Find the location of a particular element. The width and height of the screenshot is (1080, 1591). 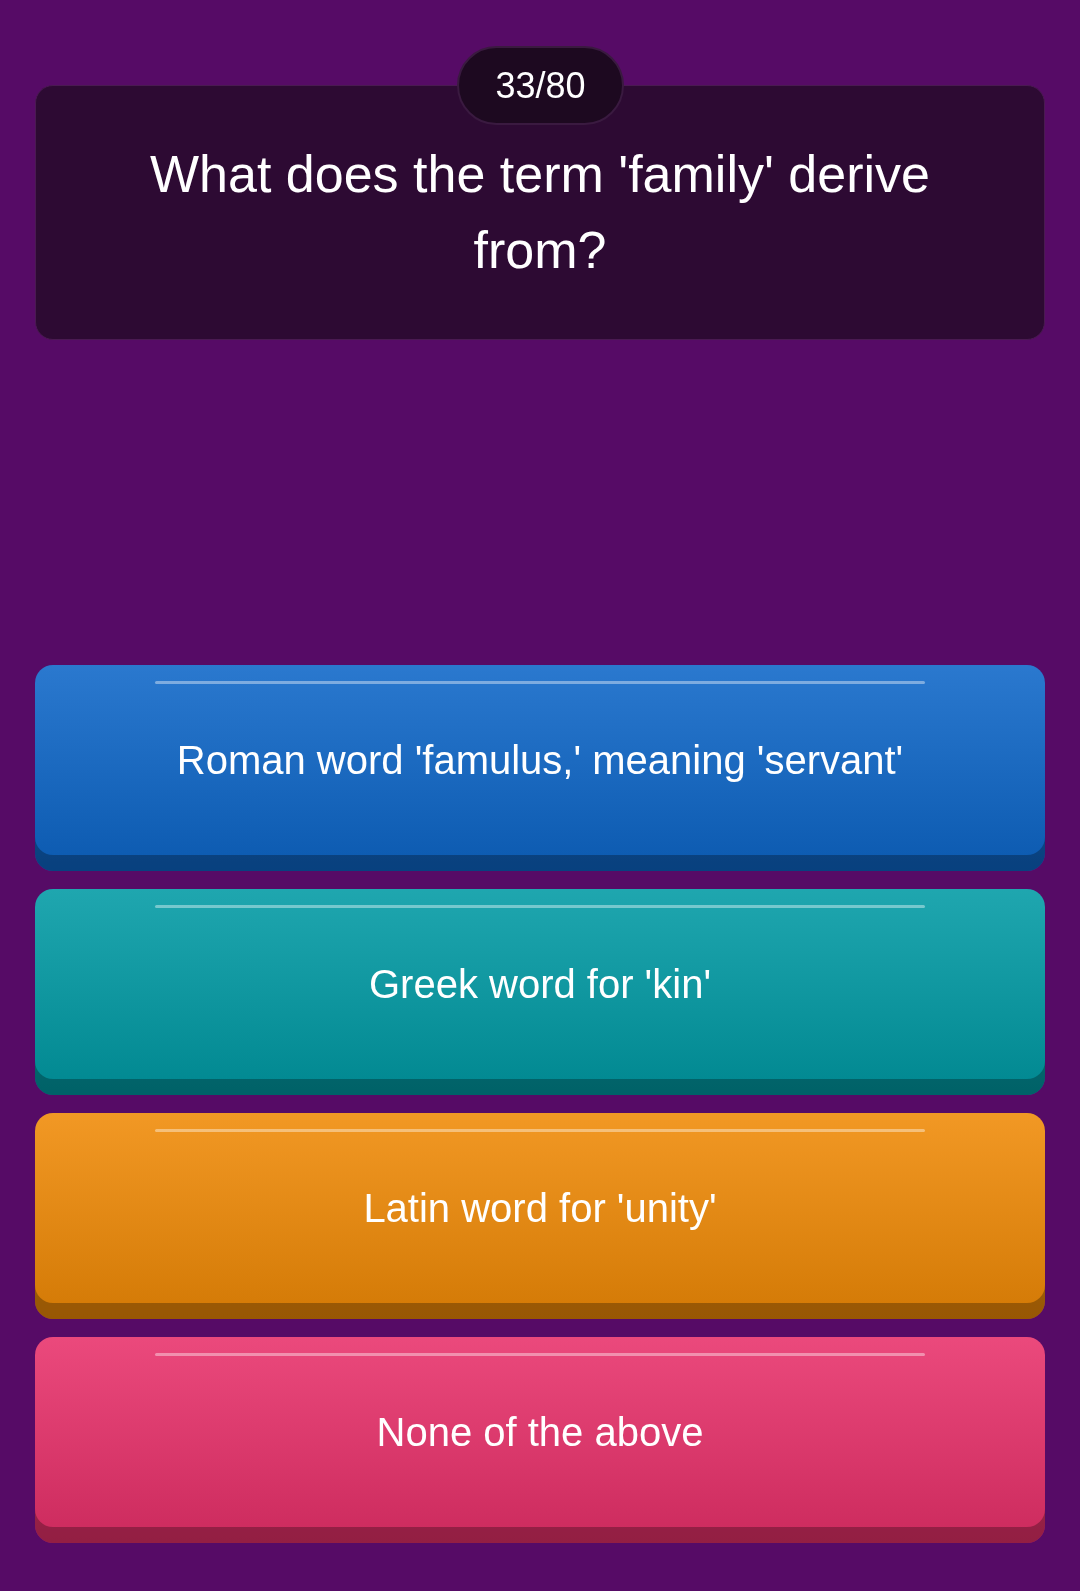

answer-button: Roman word 'famulus,' meaning 'servant' is located at coordinates (540, 768).